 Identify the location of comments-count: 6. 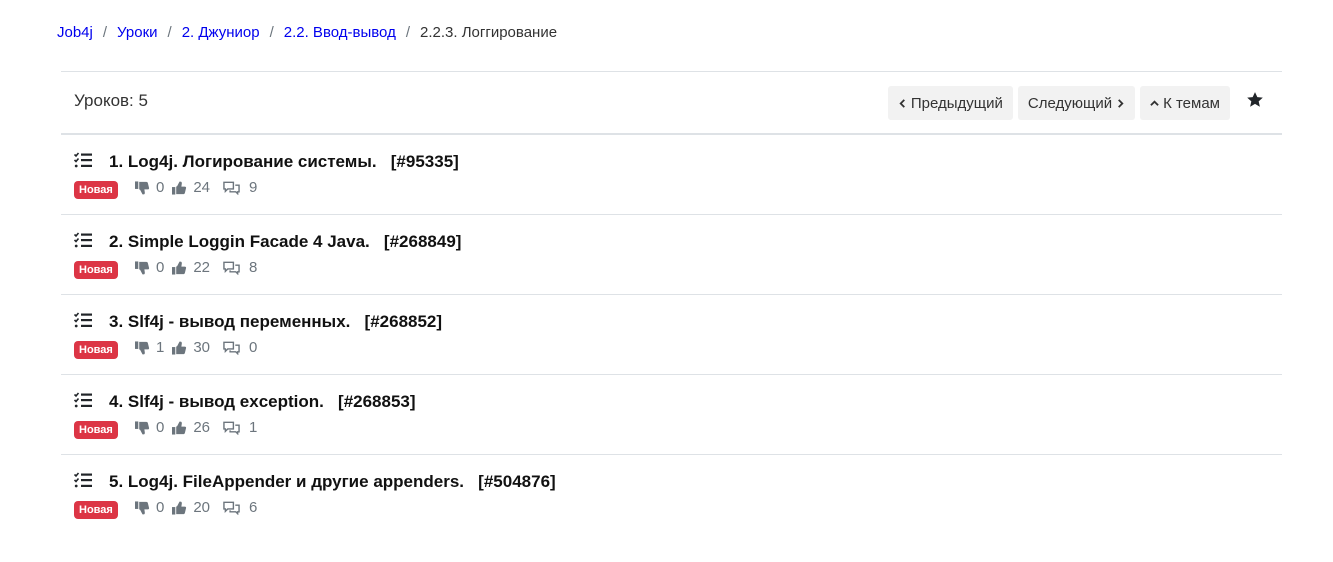
(253, 507).